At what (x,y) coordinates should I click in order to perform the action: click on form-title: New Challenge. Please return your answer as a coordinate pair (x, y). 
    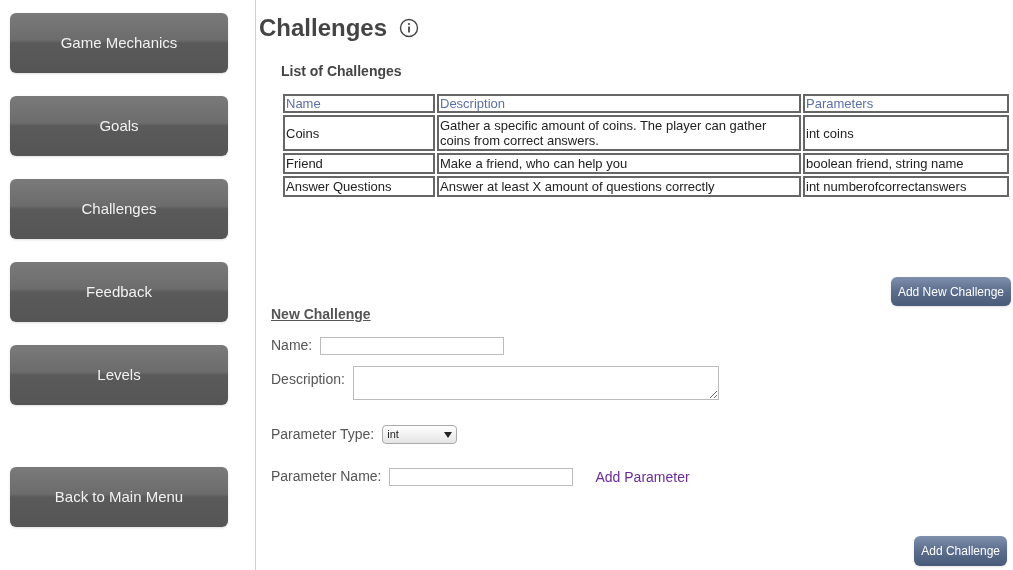
    Looking at the image, I should click on (321, 314).